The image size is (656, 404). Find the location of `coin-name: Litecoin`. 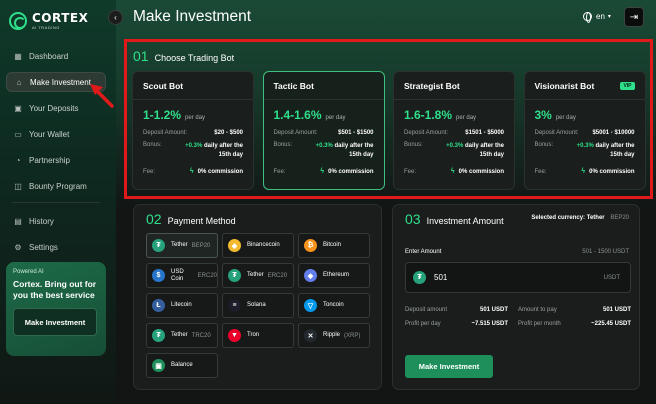

coin-name: Litecoin is located at coordinates (181, 305).